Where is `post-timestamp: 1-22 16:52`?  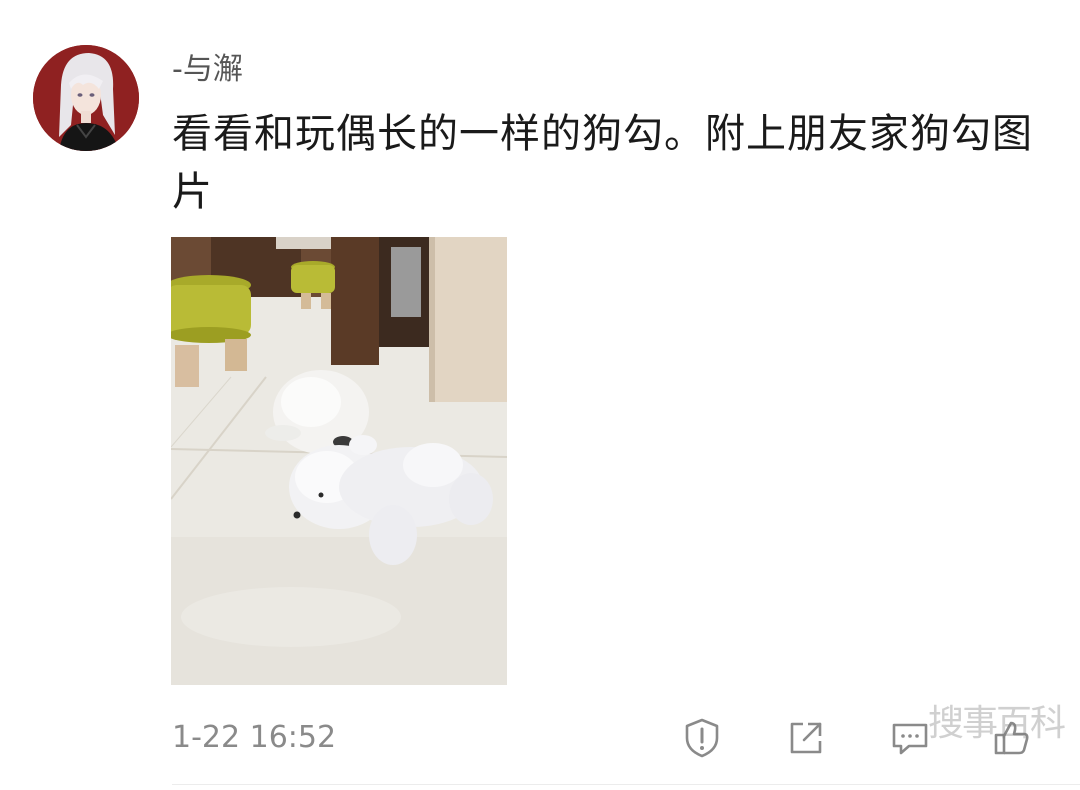
post-timestamp: 1-22 16:52 is located at coordinates (254, 737).